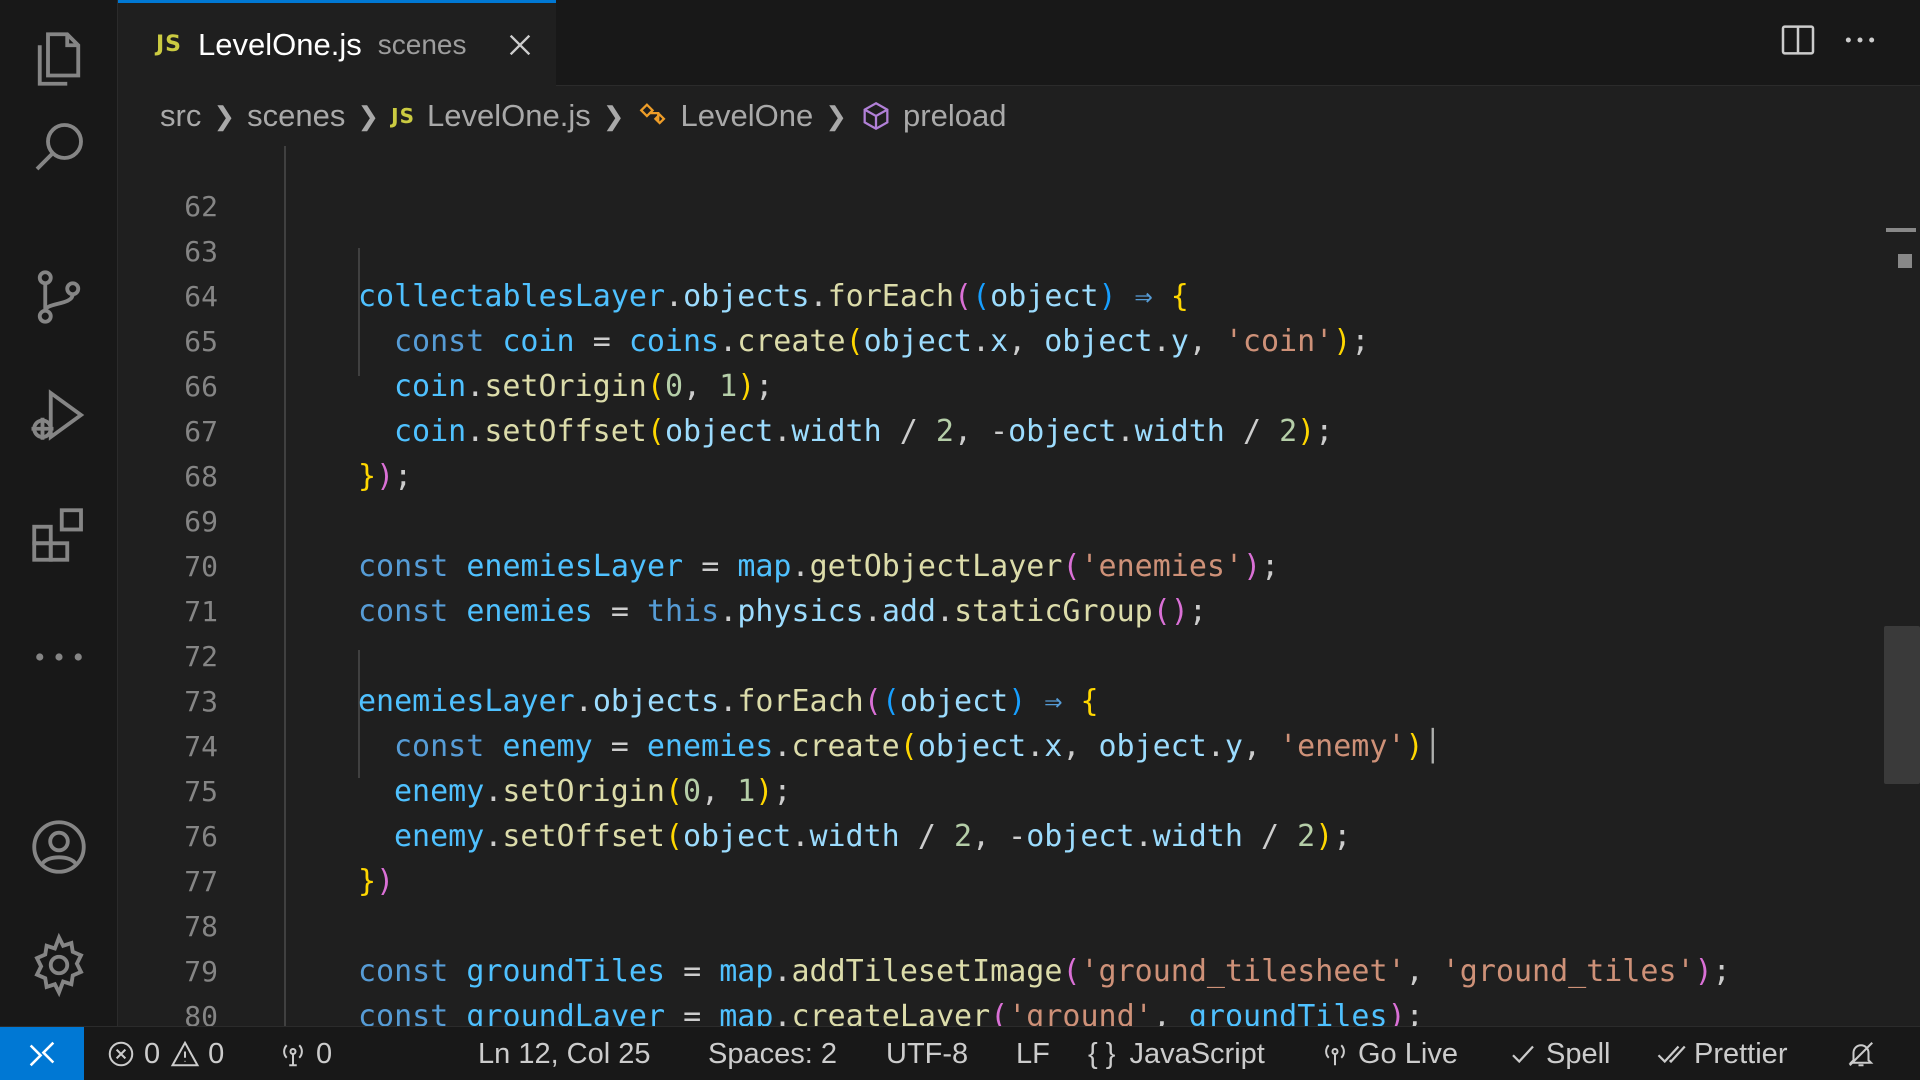 Image resolution: width=1920 pixels, height=1080 pixels. What do you see at coordinates (1578, 1053) in the screenshot?
I see `spell-label: Spell` at bounding box center [1578, 1053].